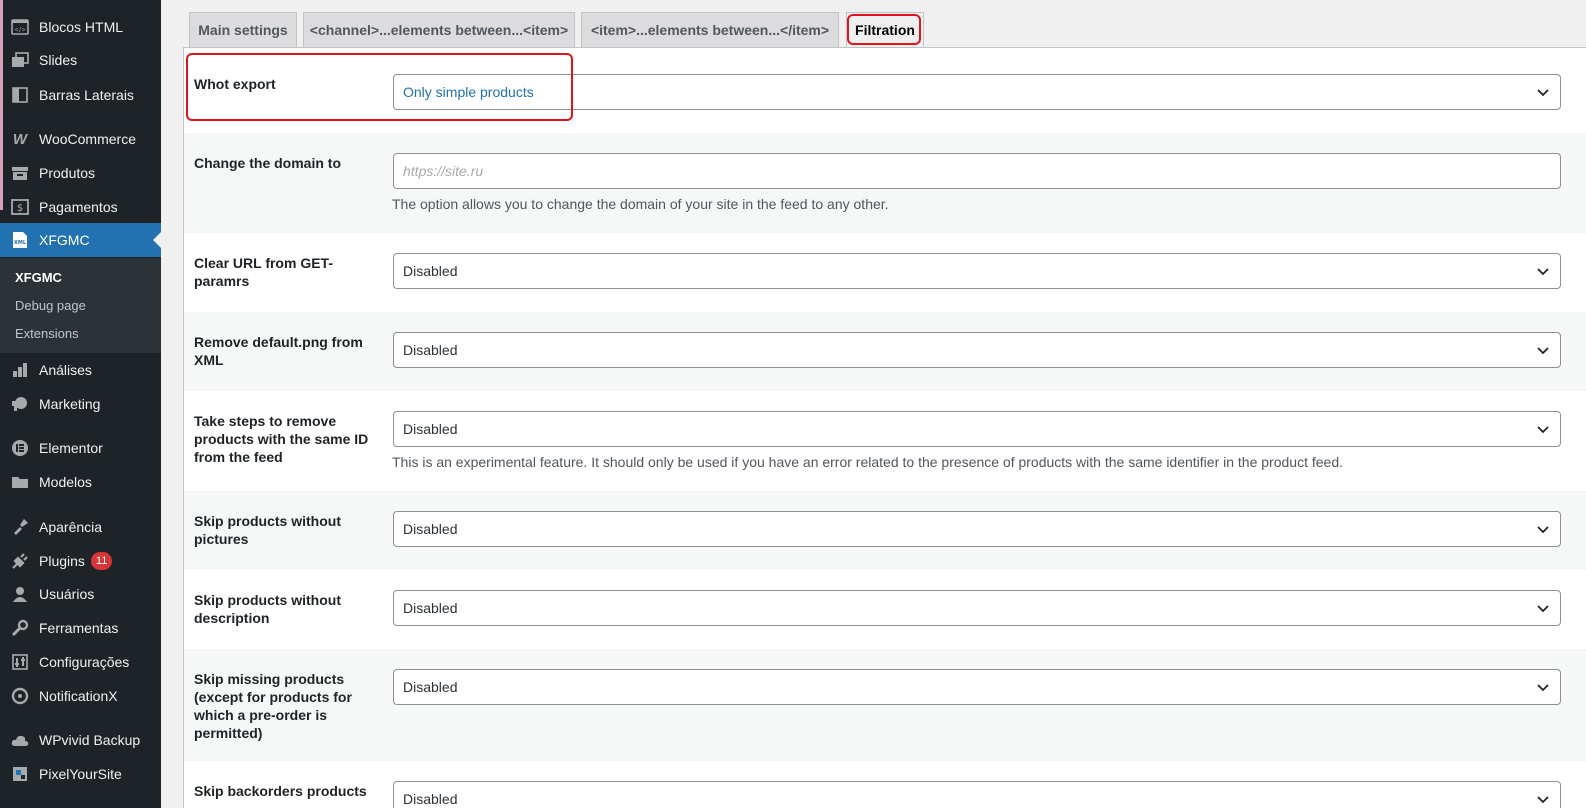 The width and height of the screenshot is (1586, 808). I want to click on sidebar-item-marketing: Marketing, so click(80, 404).